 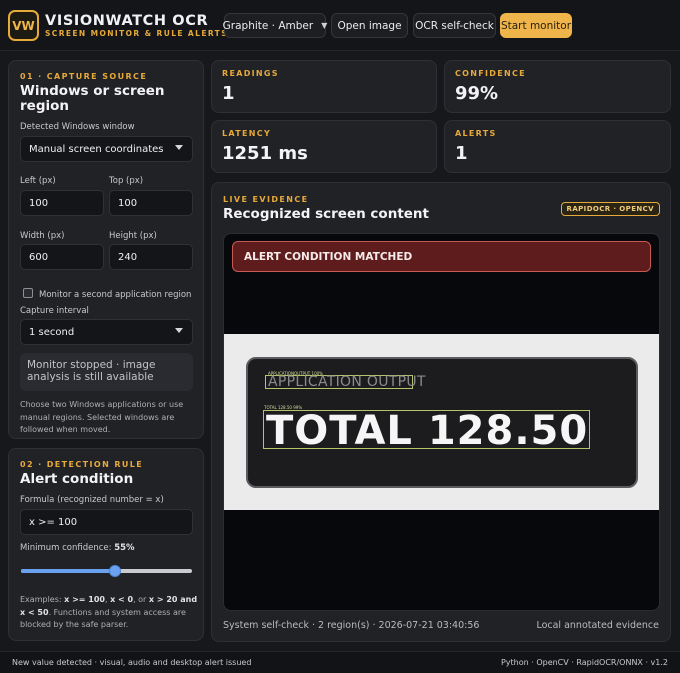 What do you see at coordinates (92, 500) in the screenshot?
I see `formula-label: Formula (recognized number = x)` at bounding box center [92, 500].